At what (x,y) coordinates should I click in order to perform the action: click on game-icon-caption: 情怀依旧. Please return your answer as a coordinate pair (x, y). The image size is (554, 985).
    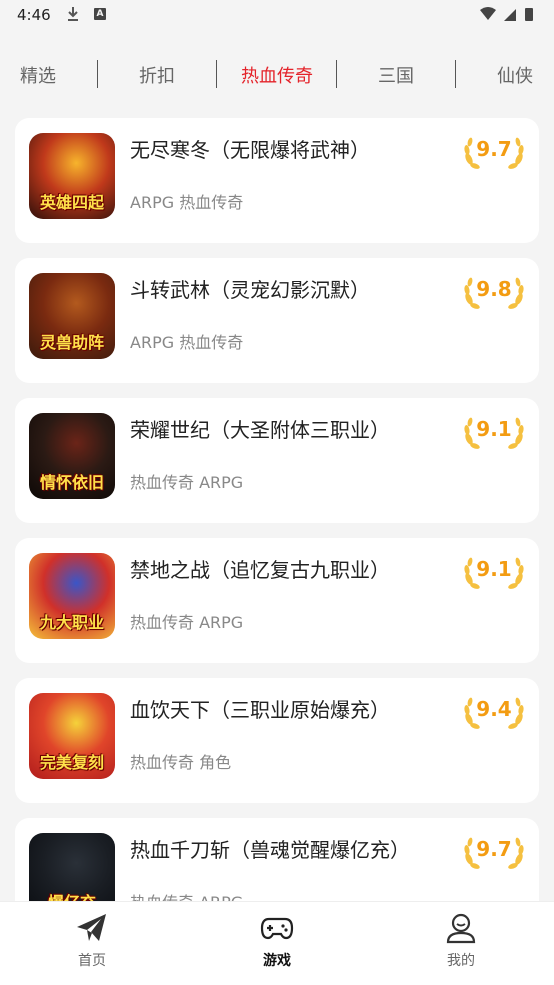
    Looking at the image, I should click on (71, 482).